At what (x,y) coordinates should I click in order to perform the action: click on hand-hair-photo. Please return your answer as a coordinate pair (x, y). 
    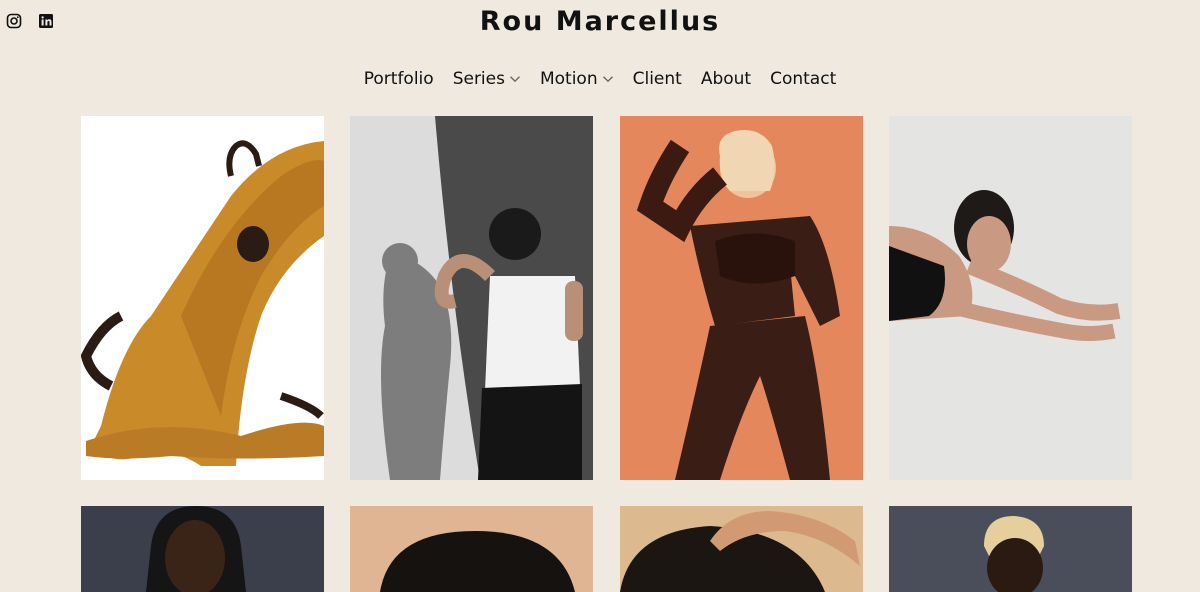
    Looking at the image, I should click on (741, 549).